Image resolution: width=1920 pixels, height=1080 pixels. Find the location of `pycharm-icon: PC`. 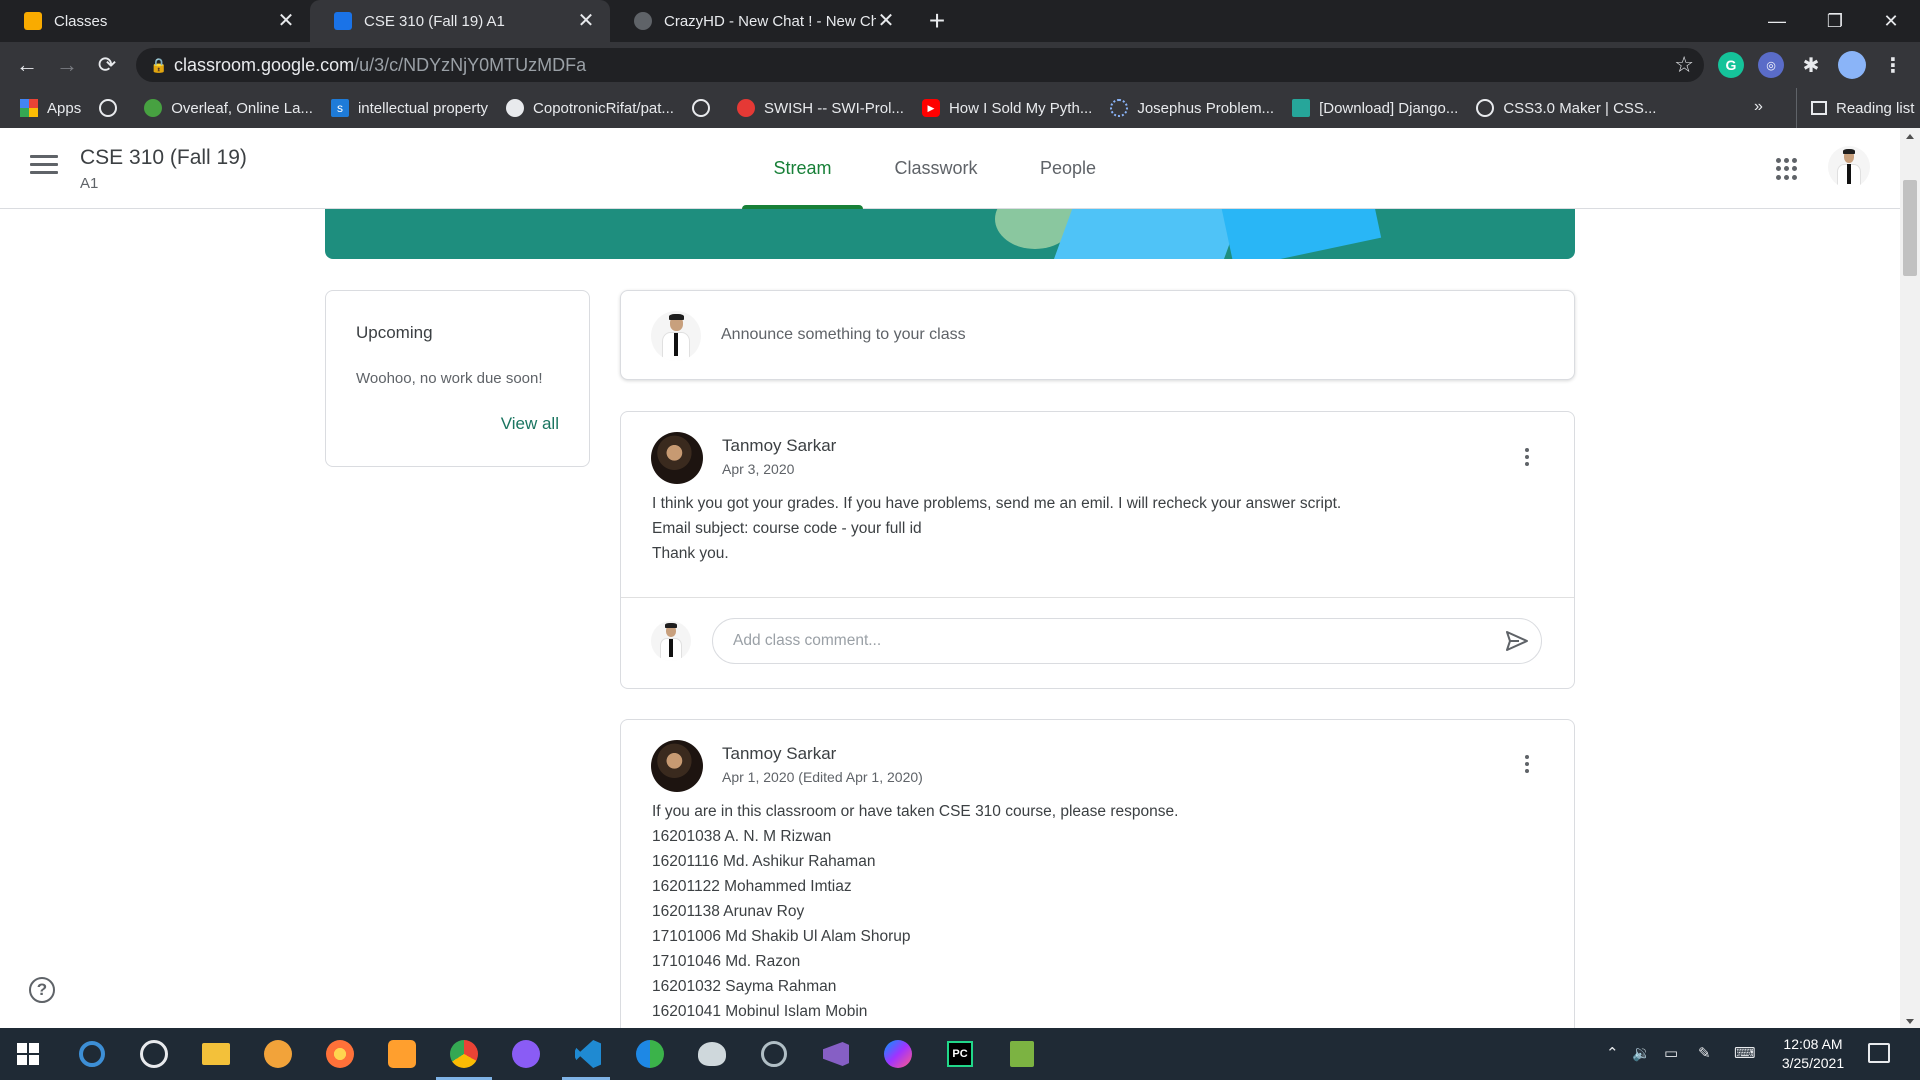

pycharm-icon: PC is located at coordinates (960, 1054).